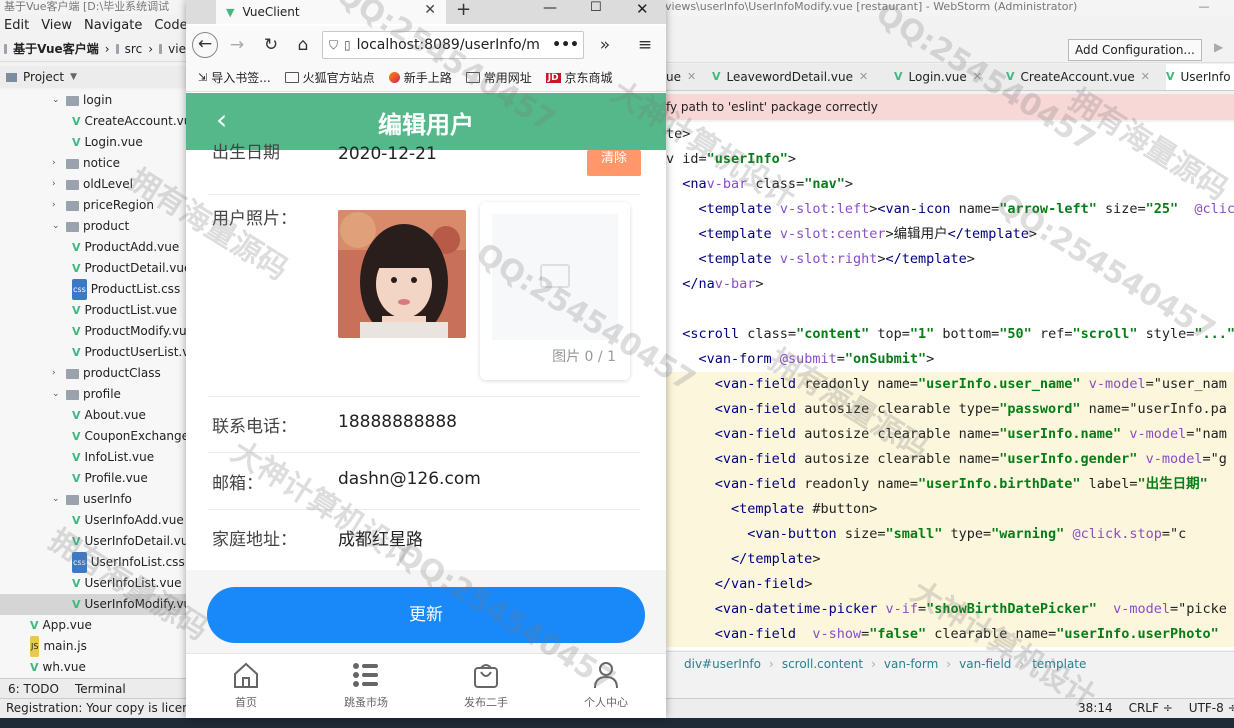  What do you see at coordinates (486, 685) in the screenshot?
I see `tab-publish: 发布二手` at bounding box center [486, 685].